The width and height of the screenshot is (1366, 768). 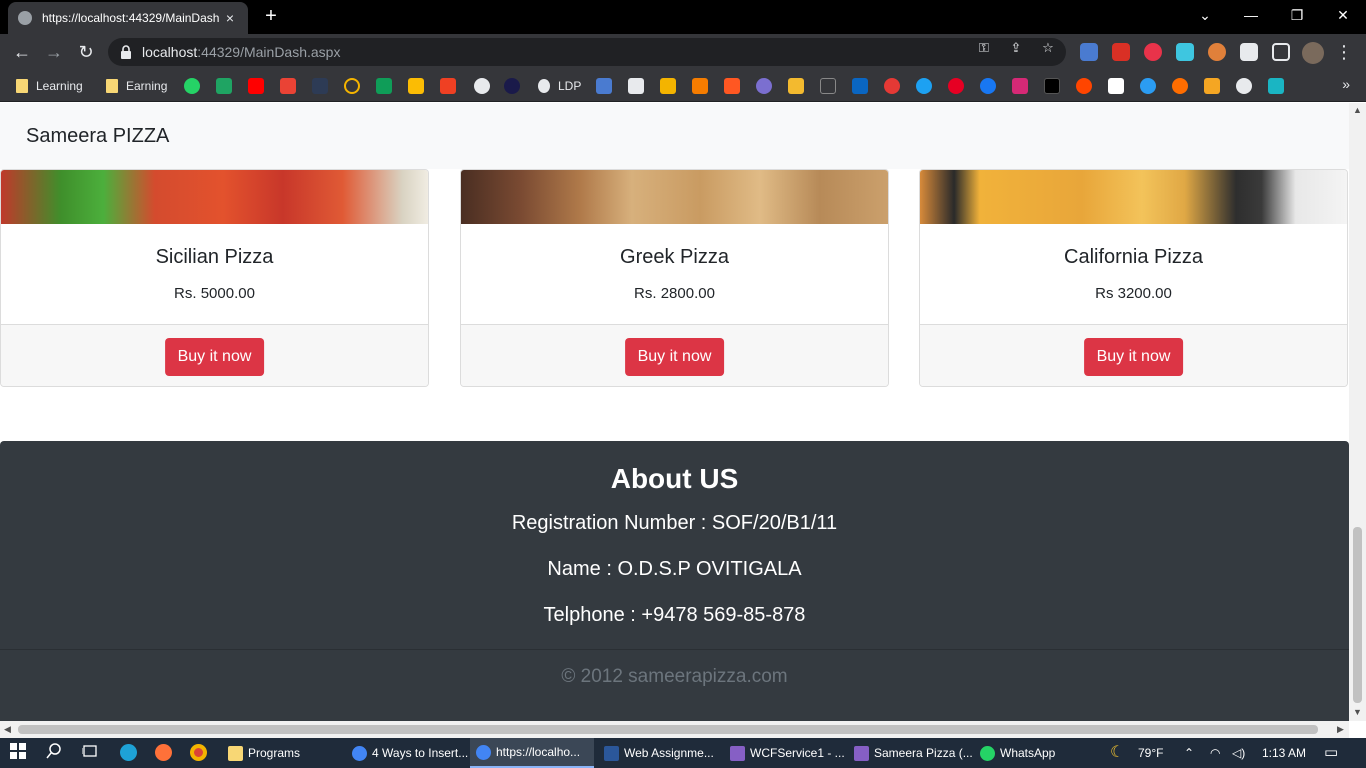 What do you see at coordinates (956, 86) in the screenshot?
I see `pinterest-icon` at bounding box center [956, 86].